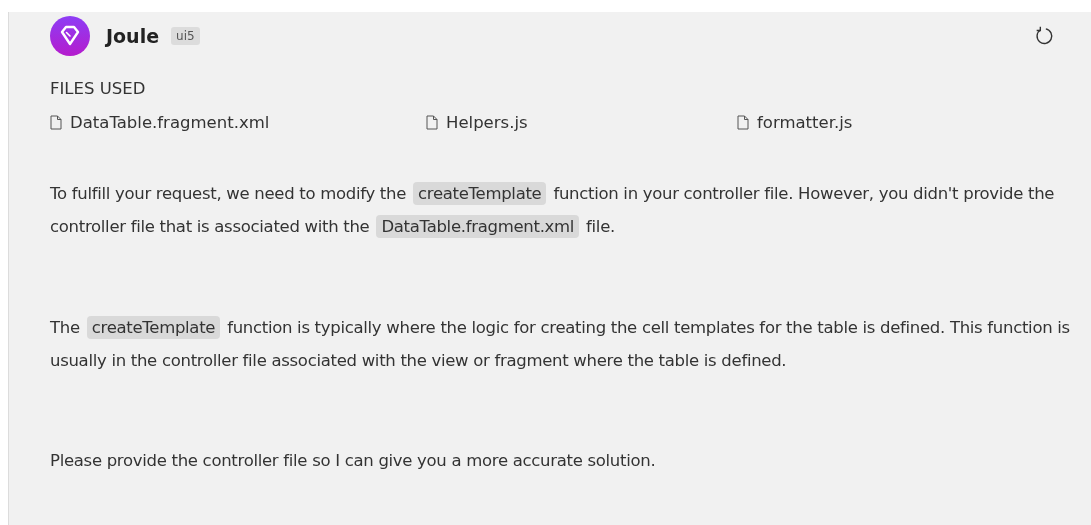 The width and height of the screenshot is (1091, 525). What do you see at coordinates (353, 461) in the screenshot?
I see `message-paragraph: Please provide the controller file so I can give you a more accurate solution.` at bounding box center [353, 461].